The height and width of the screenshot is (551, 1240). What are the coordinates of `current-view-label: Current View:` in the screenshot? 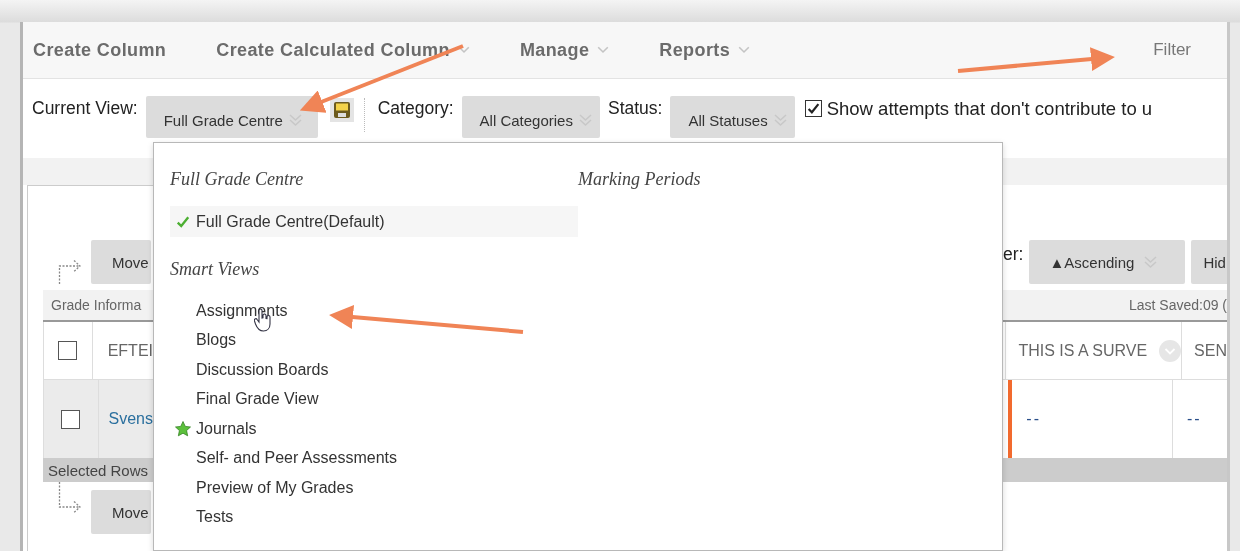 It's located at (85, 108).